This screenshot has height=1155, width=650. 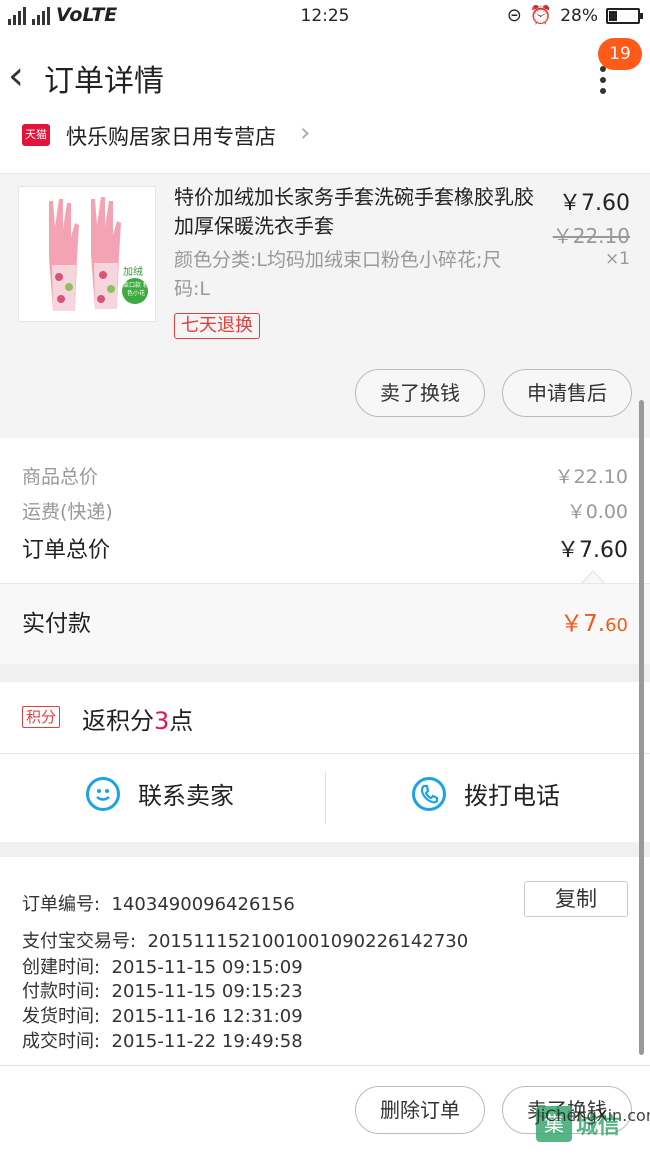 What do you see at coordinates (603, 80) in the screenshot?
I see `more-menu-icon` at bounding box center [603, 80].